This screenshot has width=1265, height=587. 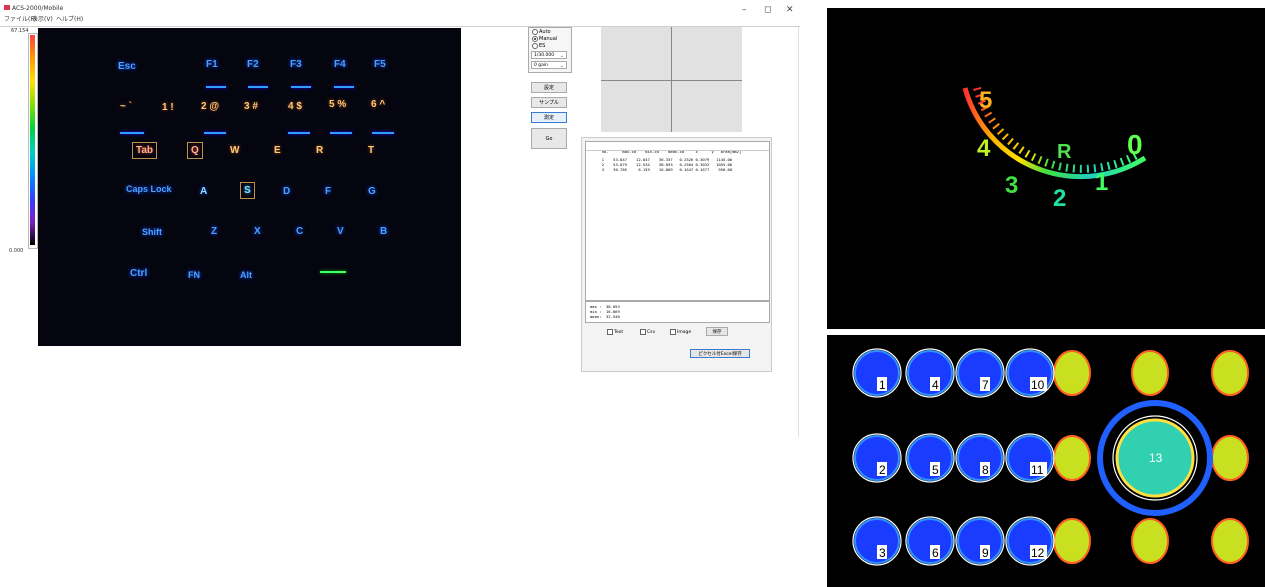 I want to click on checkbox-image-label: Image, so click(x=684, y=332).